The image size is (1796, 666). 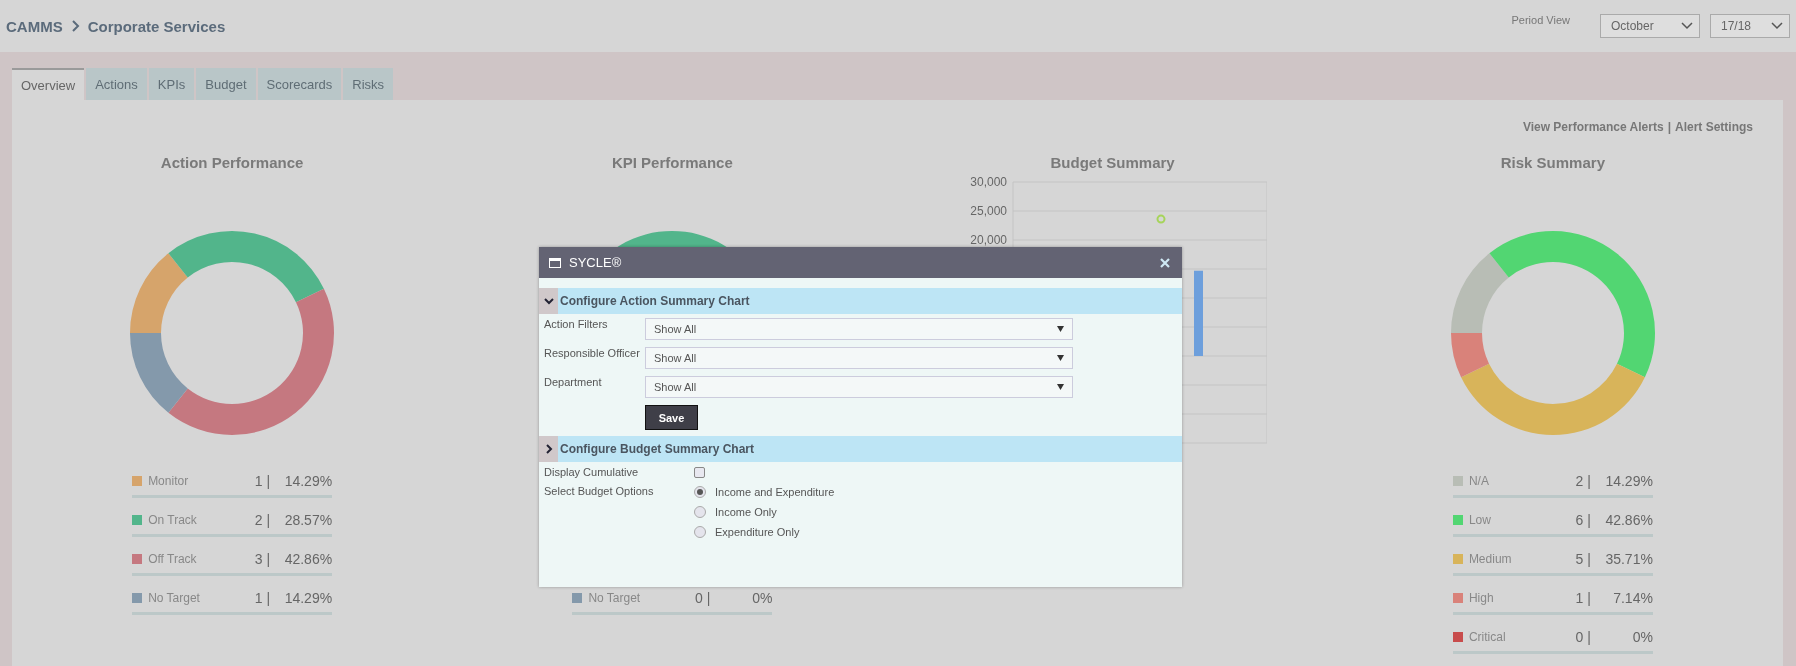 I want to click on chart-title: KPI Performance, so click(x=672, y=163).